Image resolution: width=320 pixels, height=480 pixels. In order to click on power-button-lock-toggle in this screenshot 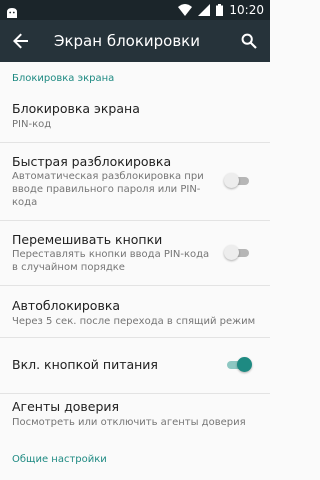, I will do `click(239, 365)`.